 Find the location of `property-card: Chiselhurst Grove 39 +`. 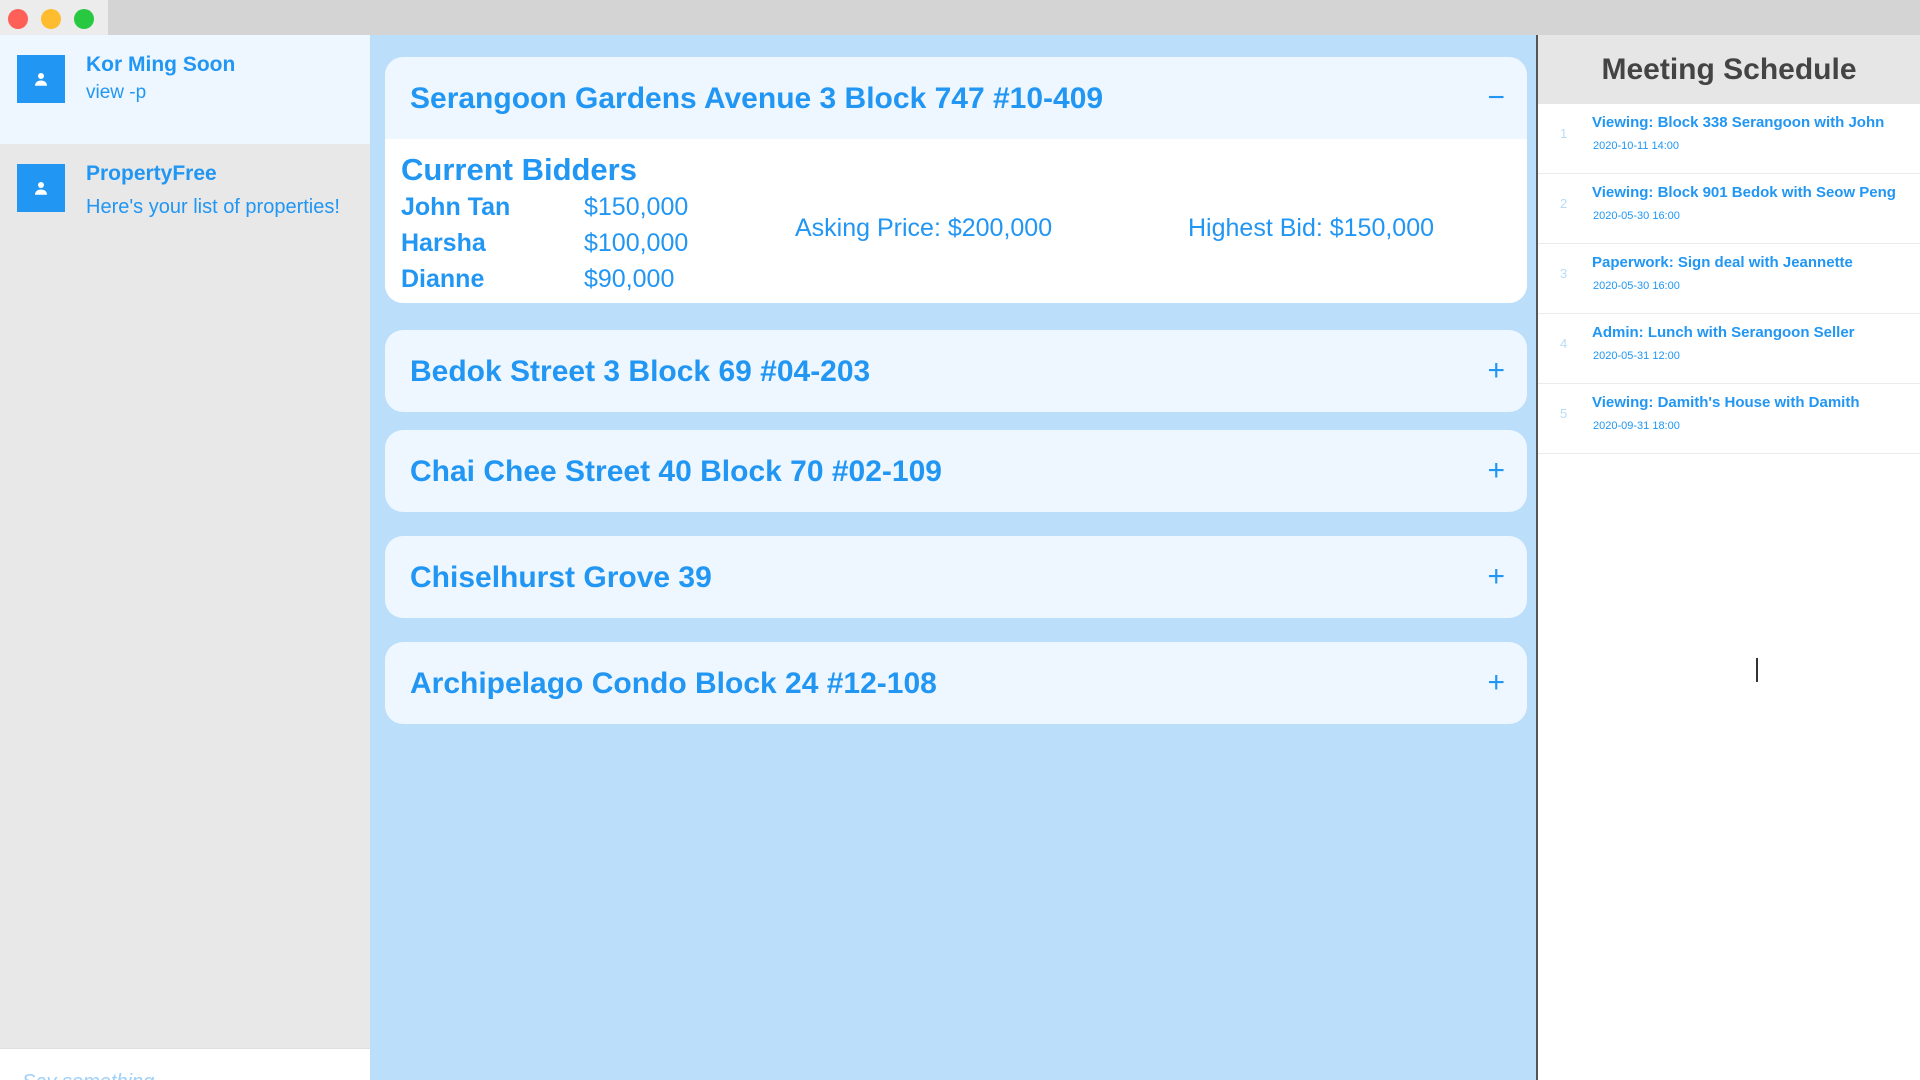

property-card: Chiselhurst Grove 39 + is located at coordinates (956, 577).